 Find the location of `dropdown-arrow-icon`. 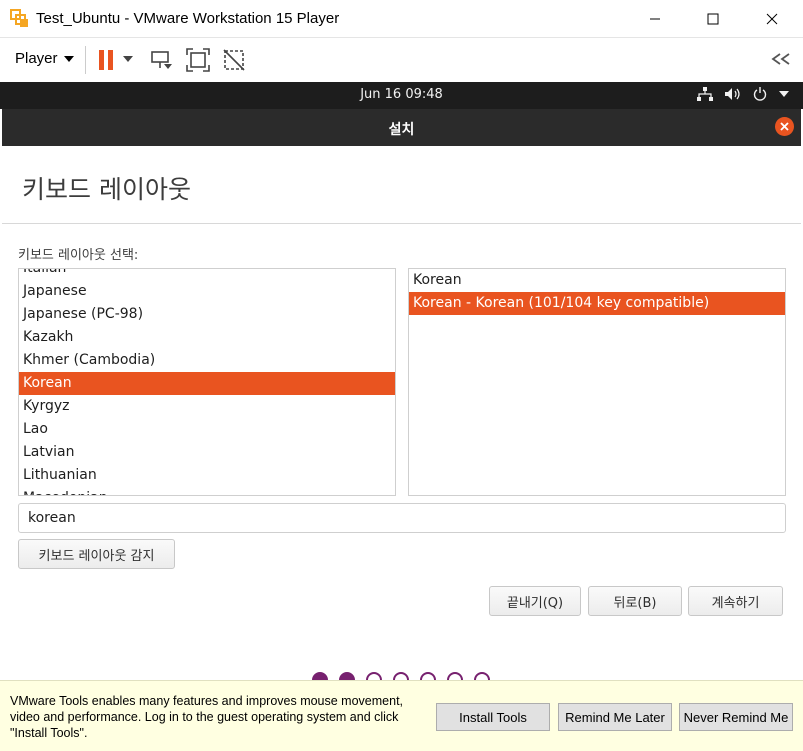

dropdown-arrow-icon is located at coordinates (68, 58).